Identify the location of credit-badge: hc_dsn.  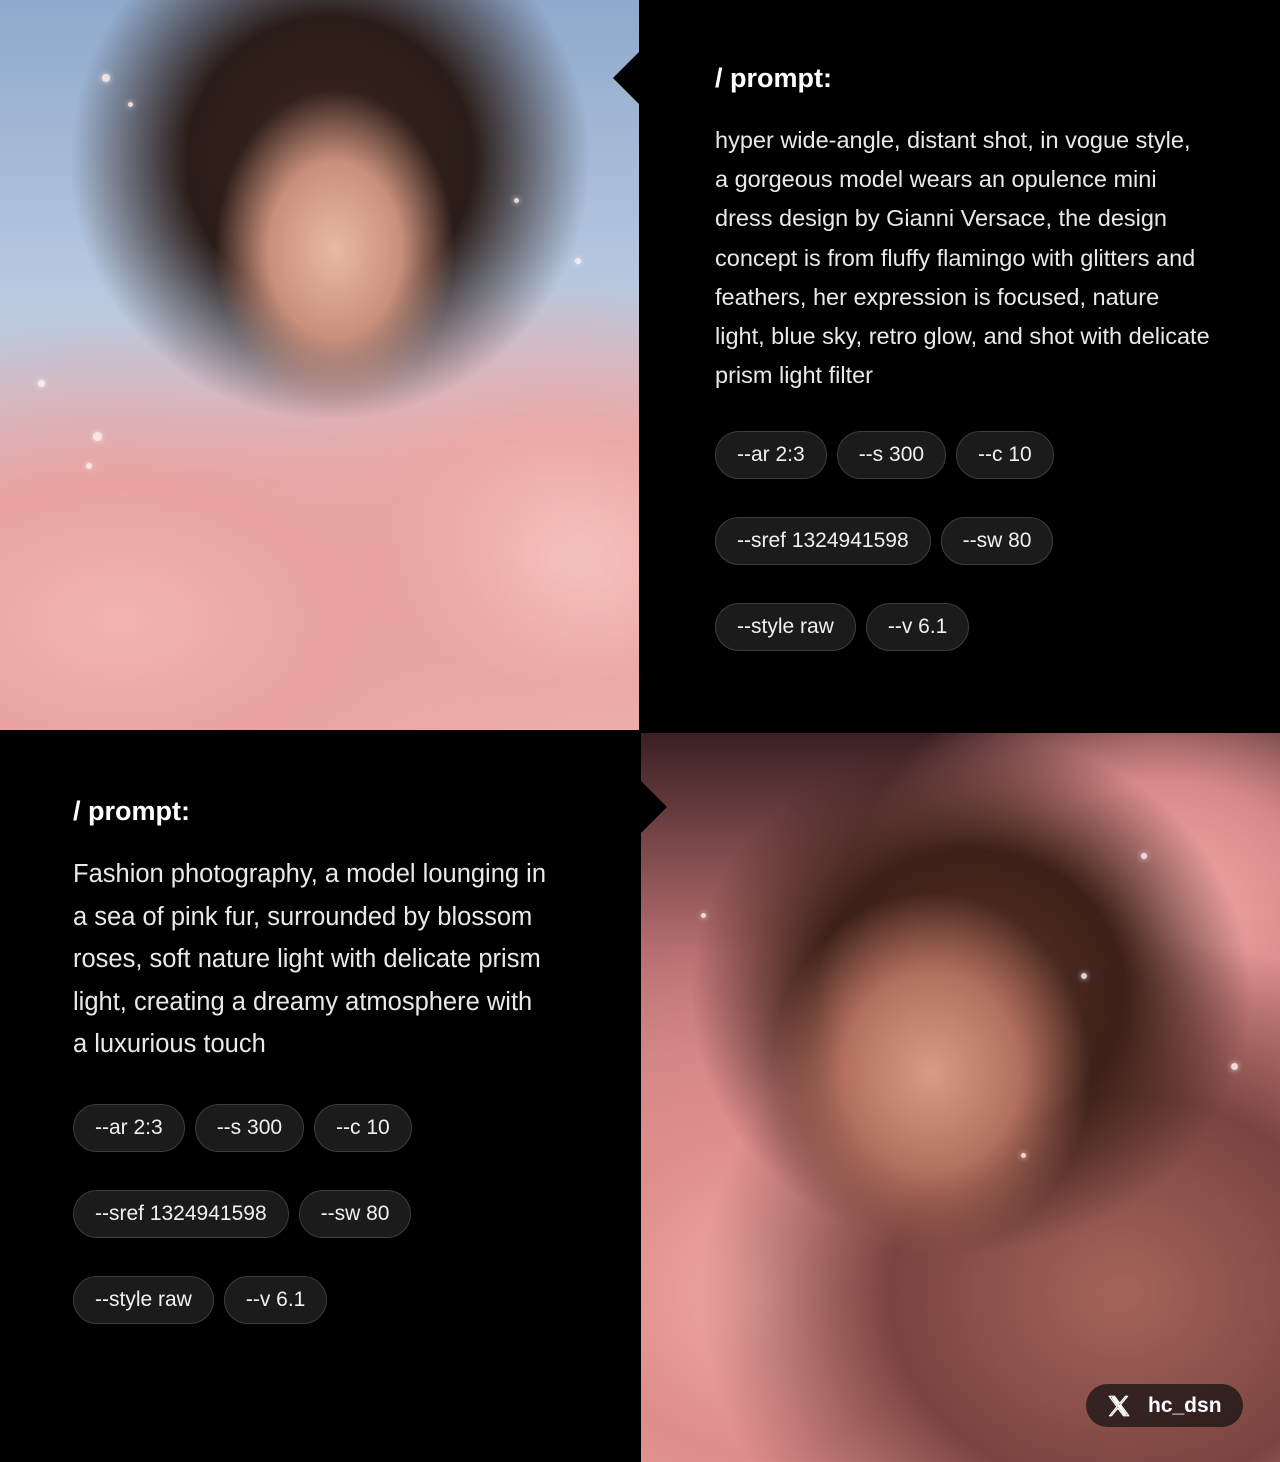
(1164, 1405).